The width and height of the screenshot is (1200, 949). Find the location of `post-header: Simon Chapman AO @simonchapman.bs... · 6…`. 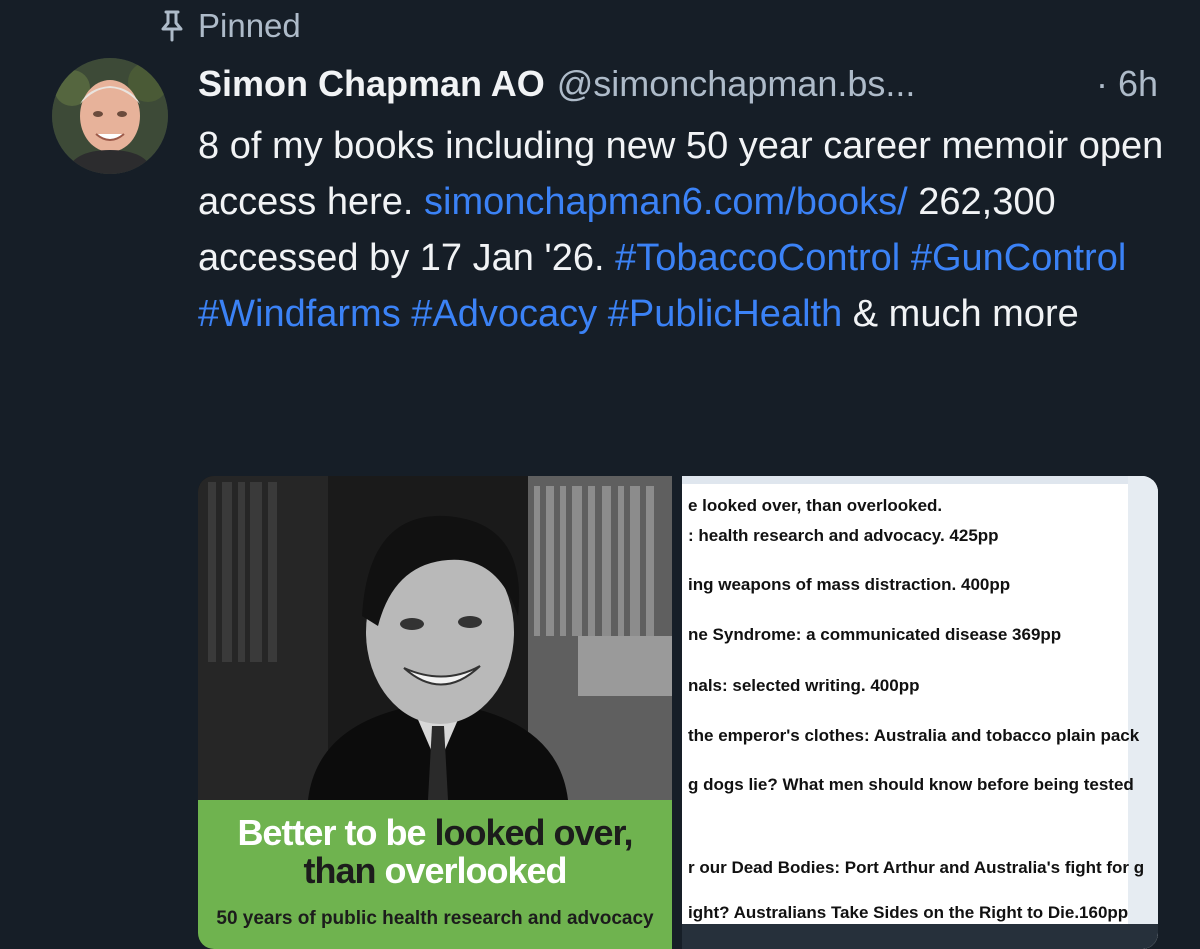

post-header: Simon Chapman AO @simonchapman.bs... · 6… is located at coordinates (678, 84).